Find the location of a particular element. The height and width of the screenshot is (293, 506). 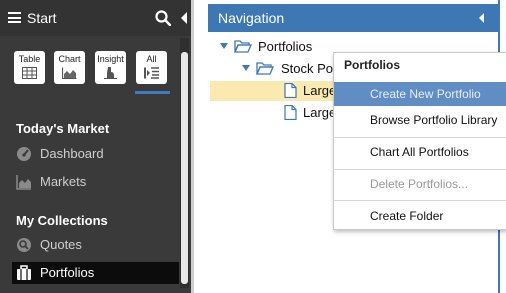

context-menu-title: Portfolios is located at coordinates (372, 65).